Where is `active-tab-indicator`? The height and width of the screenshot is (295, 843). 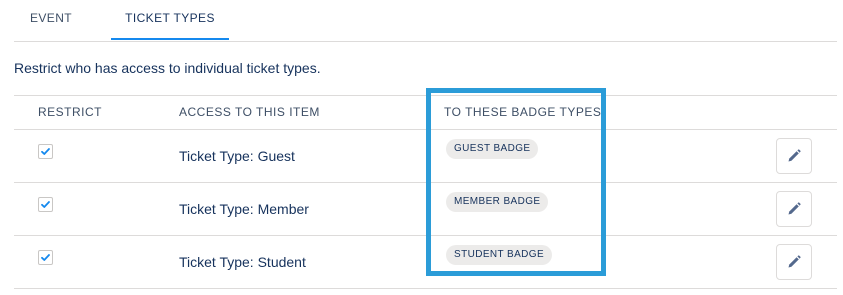
active-tab-indicator is located at coordinates (170, 39).